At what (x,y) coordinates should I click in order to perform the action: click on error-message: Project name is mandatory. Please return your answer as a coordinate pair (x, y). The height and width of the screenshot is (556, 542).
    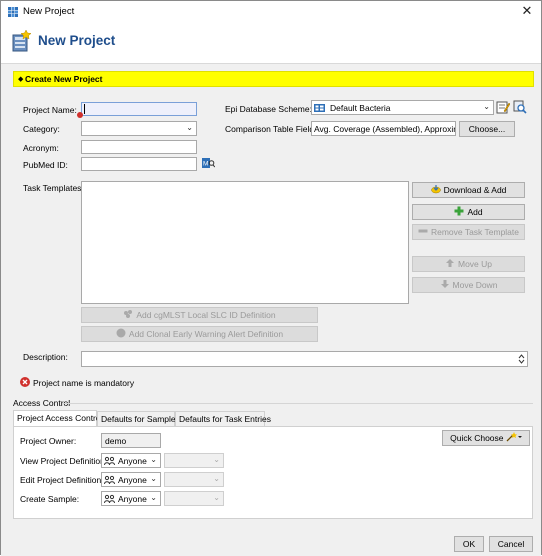
    Looking at the image, I should click on (84, 383).